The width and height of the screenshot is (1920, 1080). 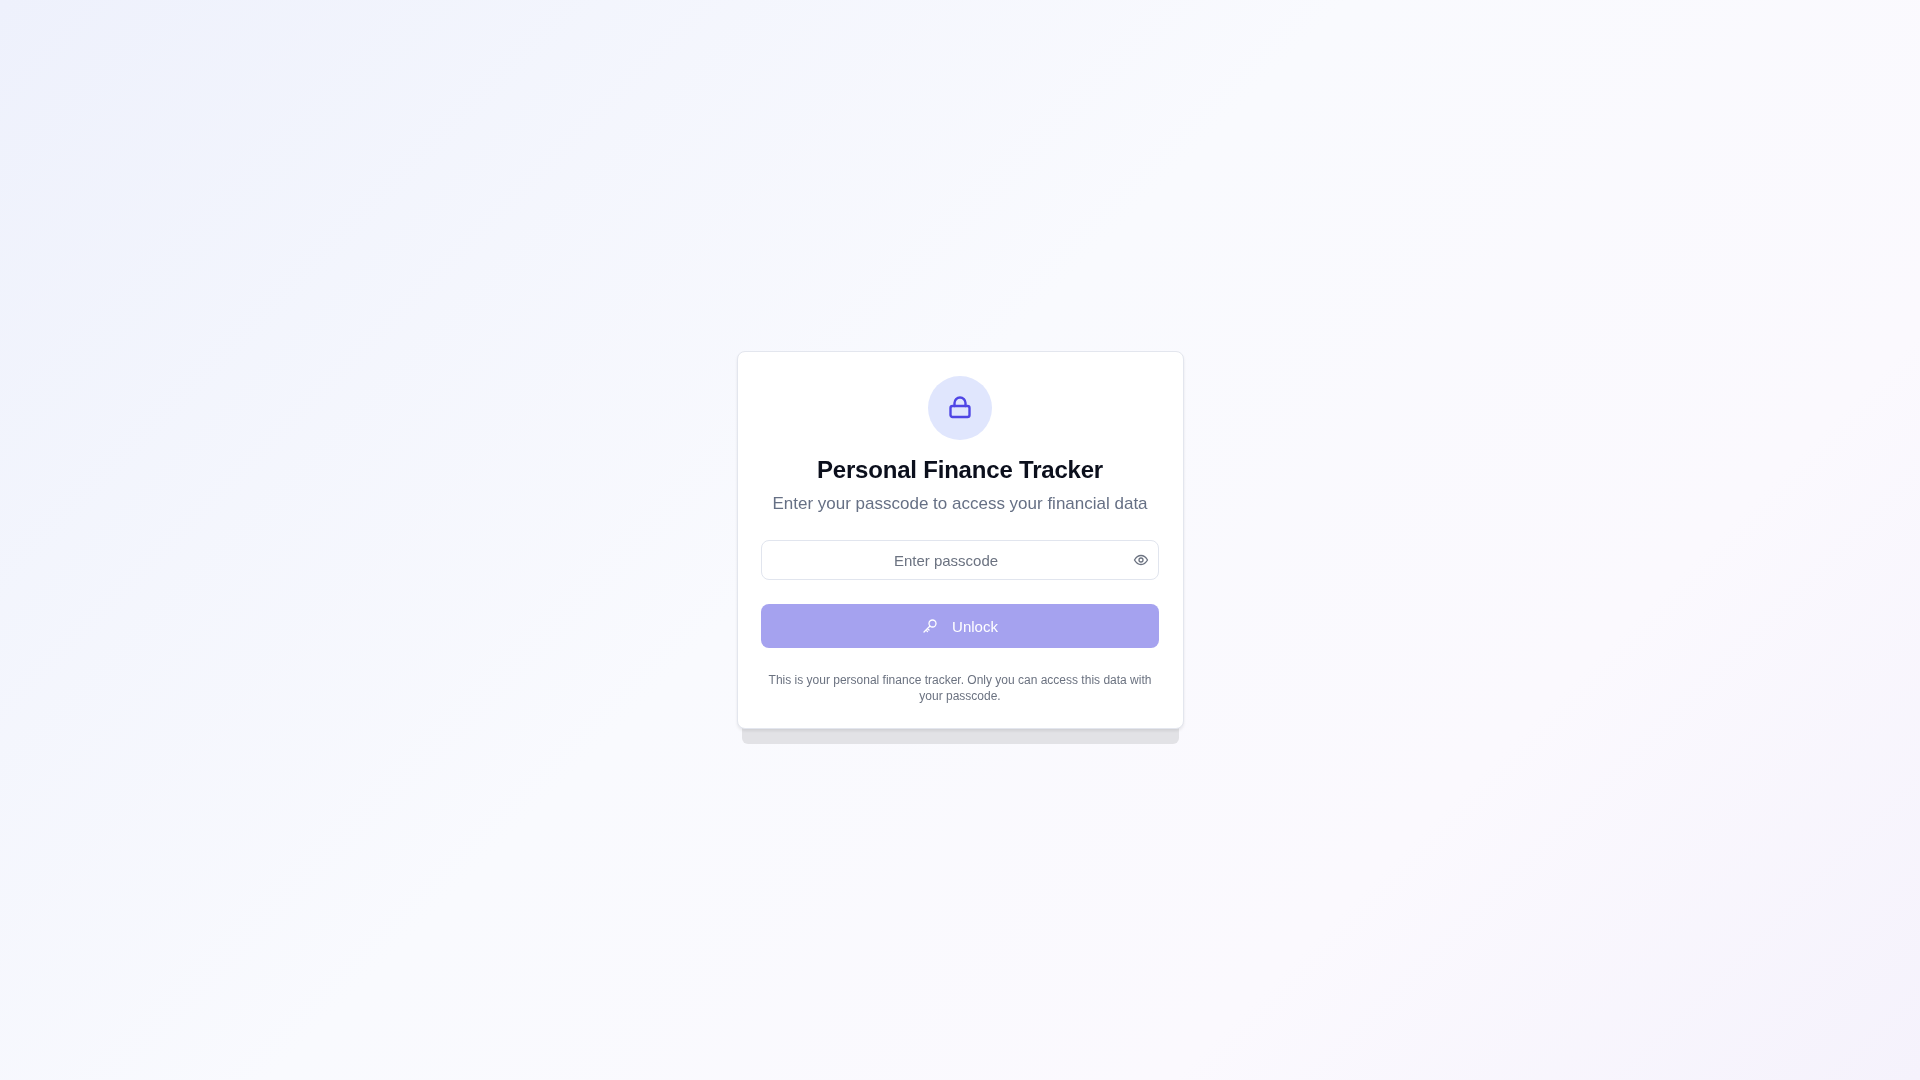 I want to click on passcode-field: Enter passcode, so click(x=960, y=560).